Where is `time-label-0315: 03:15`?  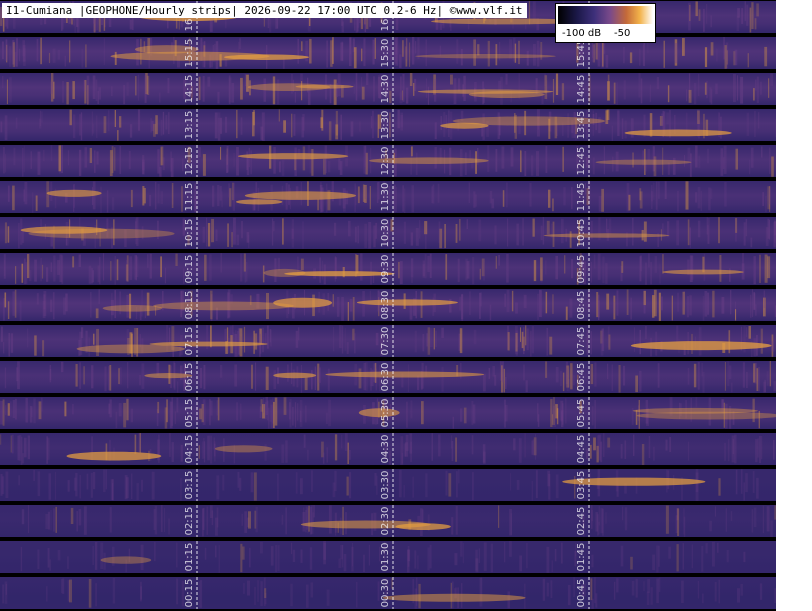
time-label-0315: 03:15 is located at coordinates (189, 485).